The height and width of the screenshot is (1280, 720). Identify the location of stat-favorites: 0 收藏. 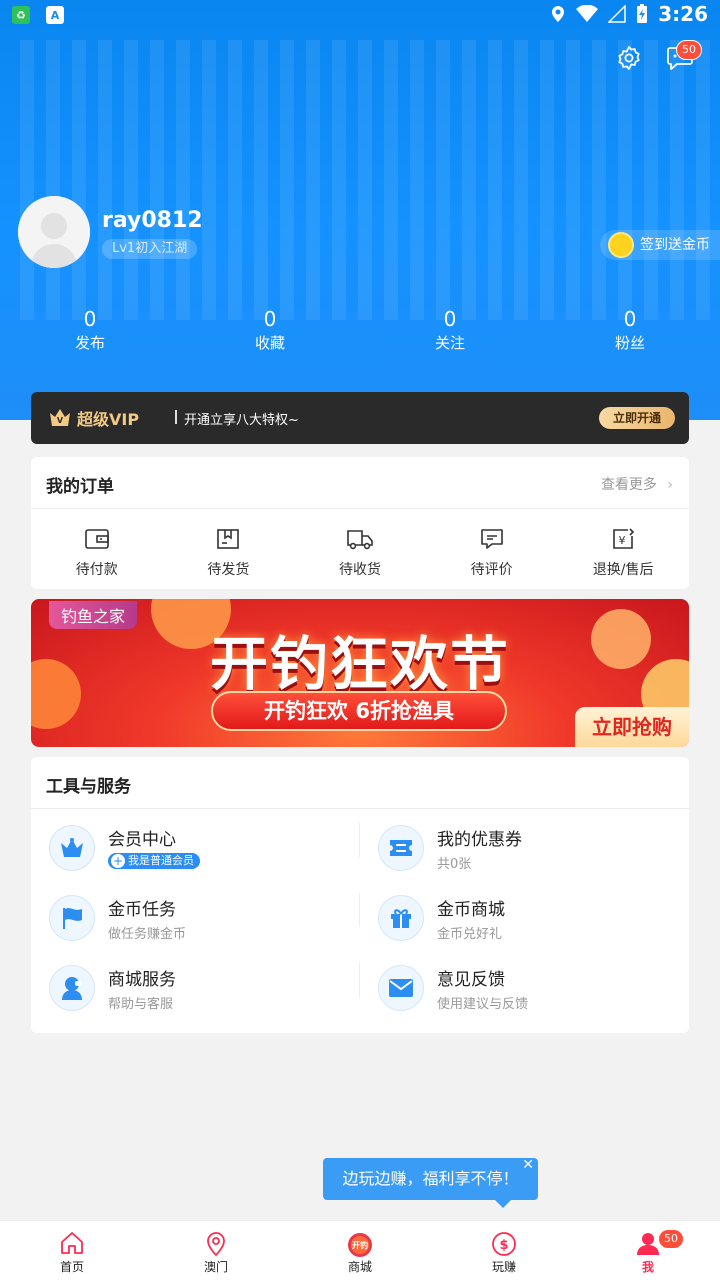
(270, 330).